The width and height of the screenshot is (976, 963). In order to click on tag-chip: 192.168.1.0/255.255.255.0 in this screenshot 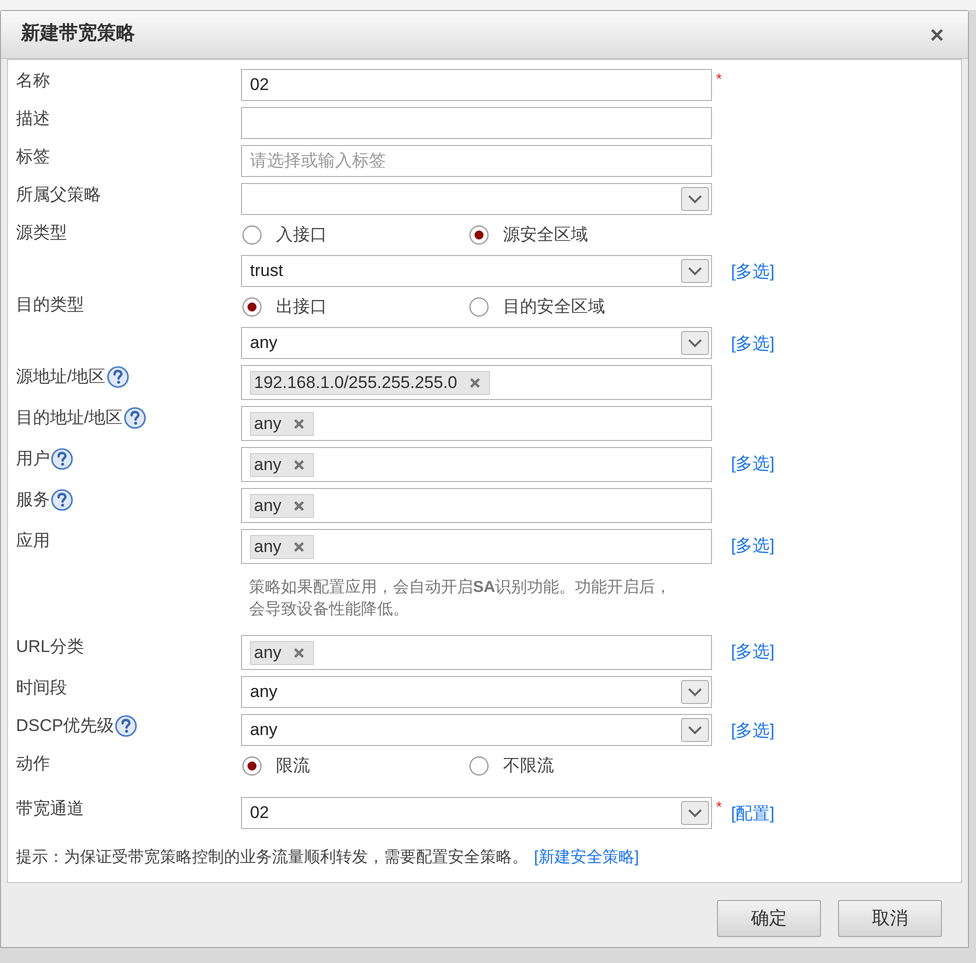, I will do `click(370, 382)`.